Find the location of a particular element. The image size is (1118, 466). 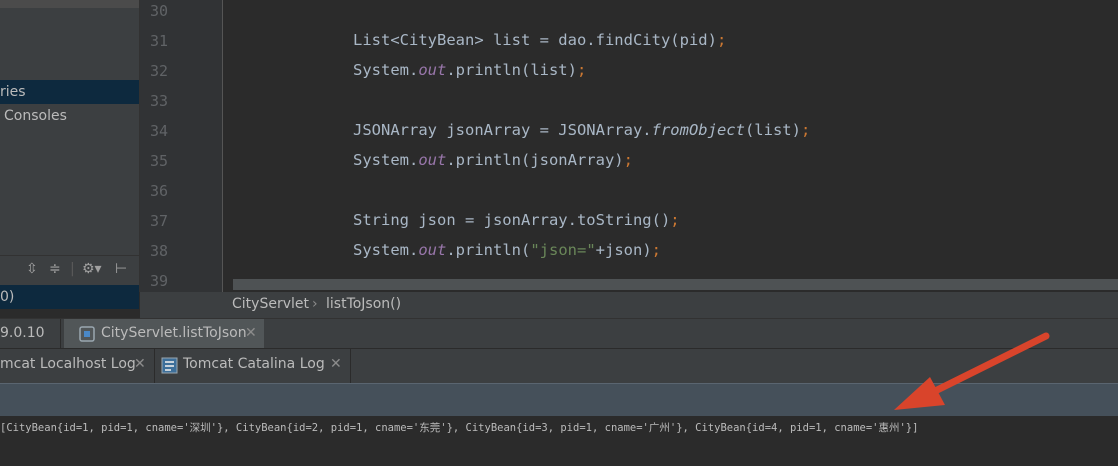

code-line-32: System.out.println(list); is located at coordinates (469, 70).